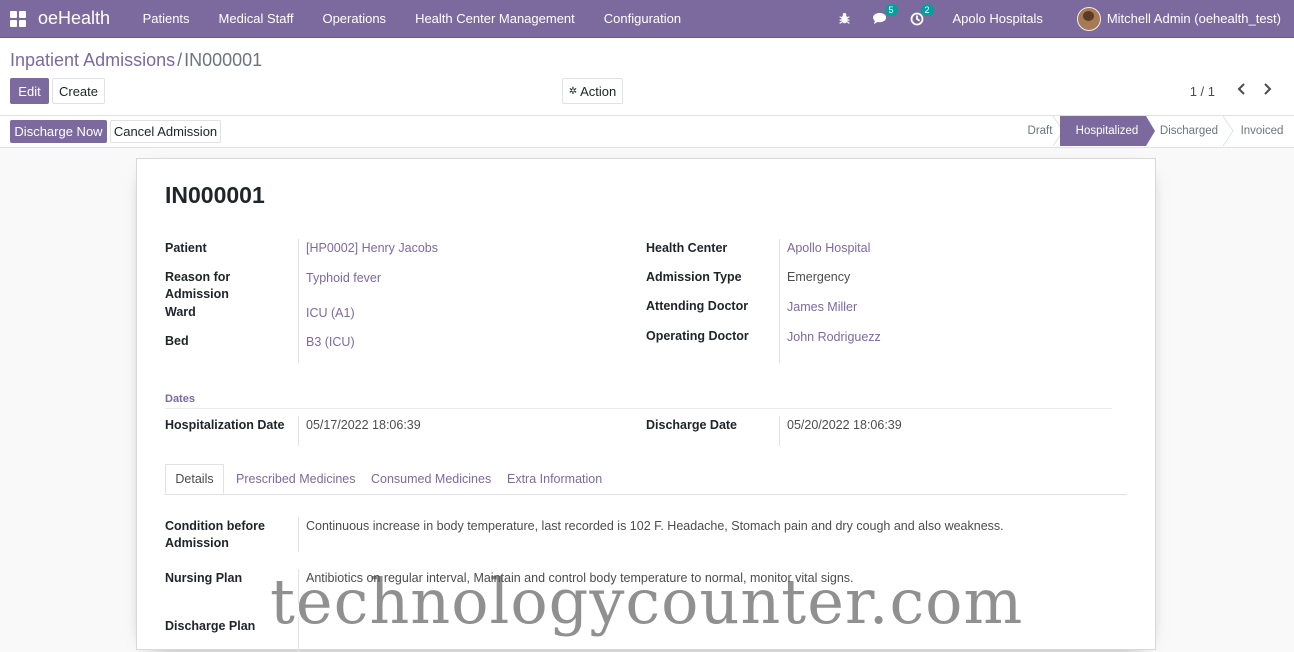  Describe the element at coordinates (343, 278) in the screenshot. I see `reason-field: Typhoid fever` at that location.